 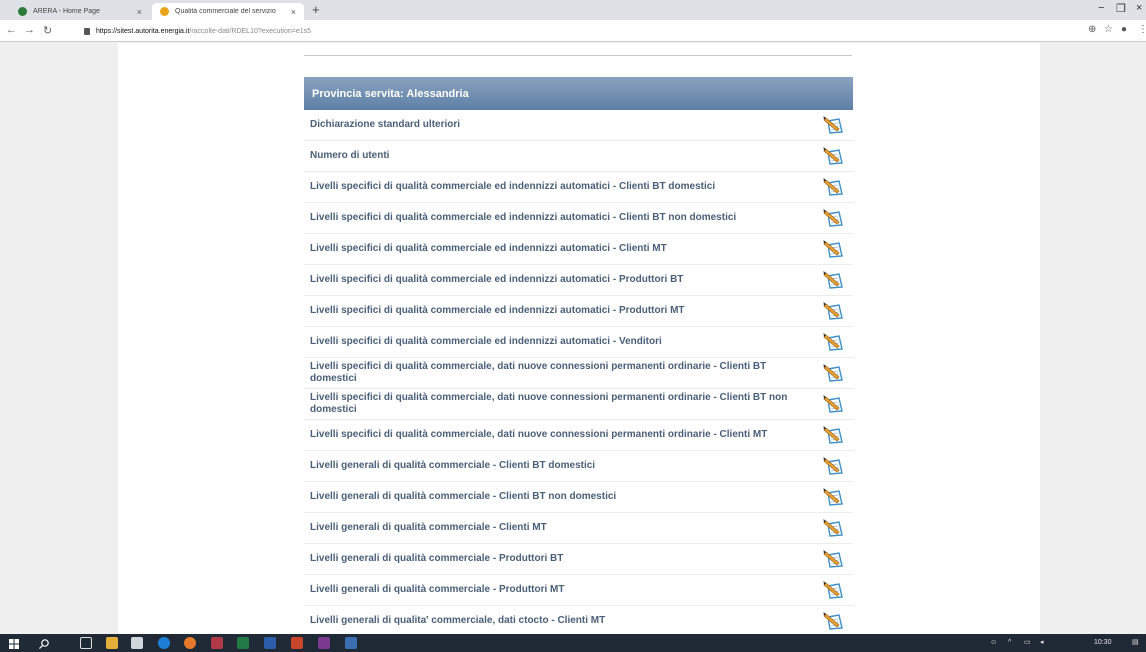 I want to click on table-row: Dichiarazione standard ulteriori, so click(x=578, y=125).